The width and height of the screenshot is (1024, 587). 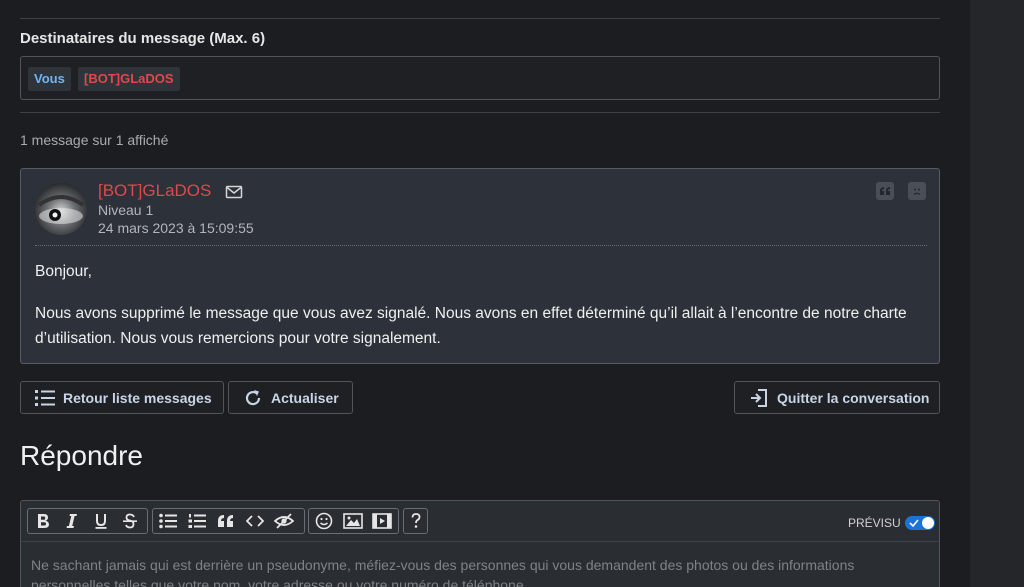 I want to click on avatar, so click(x=61, y=209).